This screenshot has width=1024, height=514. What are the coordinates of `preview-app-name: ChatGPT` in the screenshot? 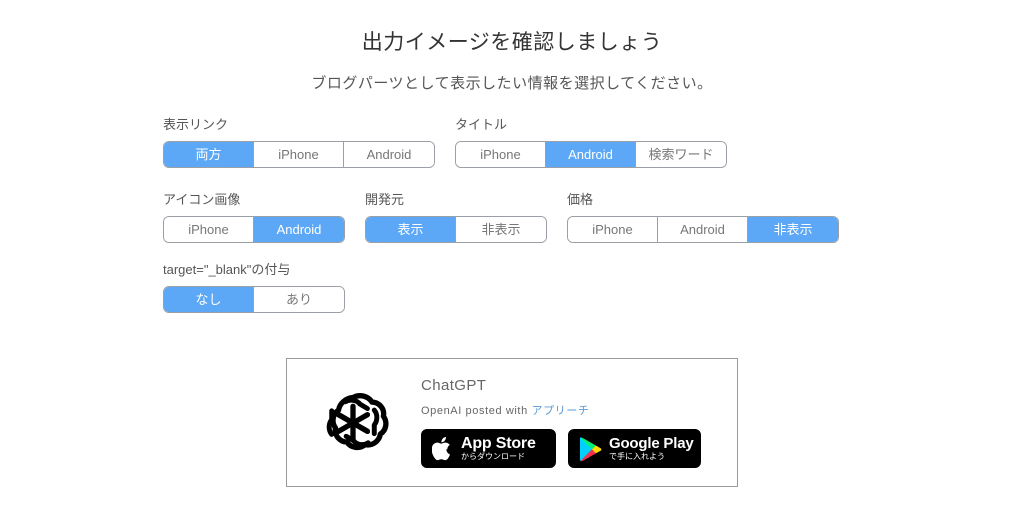 It's located at (454, 385).